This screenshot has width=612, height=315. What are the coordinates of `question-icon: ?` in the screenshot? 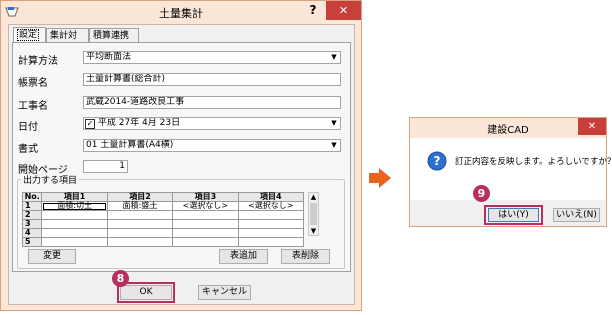 It's located at (437, 161).